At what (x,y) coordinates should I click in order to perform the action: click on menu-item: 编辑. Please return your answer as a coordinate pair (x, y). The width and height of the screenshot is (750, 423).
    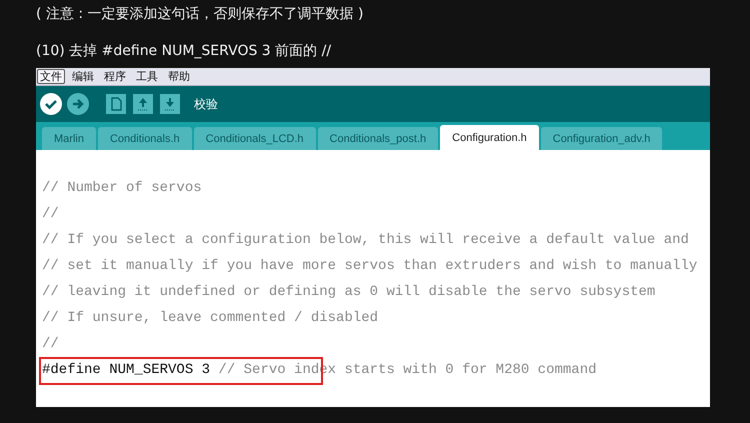
    Looking at the image, I should click on (83, 76).